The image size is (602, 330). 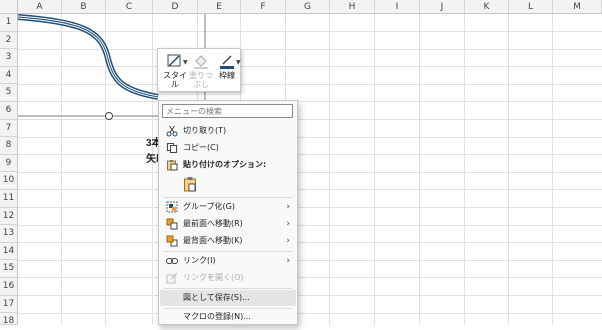 What do you see at coordinates (109, 116) in the screenshot?
I see `resize-handle` at bounding box center [109, 116].